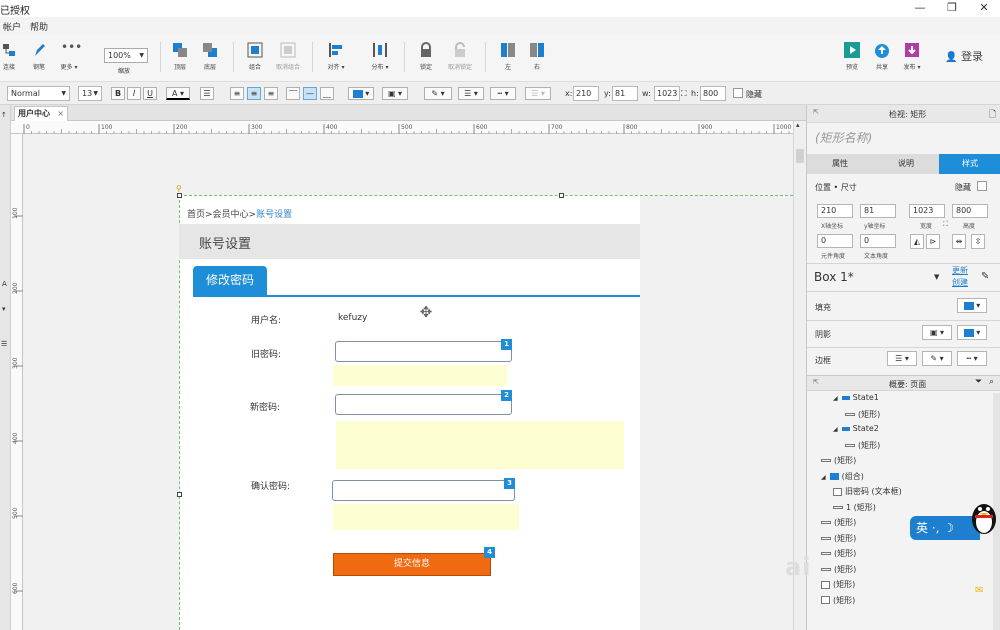 Image resolution: width=1000 pixels, height=630 pixels. I want to click on valign-bottom-button: ⎽, so click(327, 93).